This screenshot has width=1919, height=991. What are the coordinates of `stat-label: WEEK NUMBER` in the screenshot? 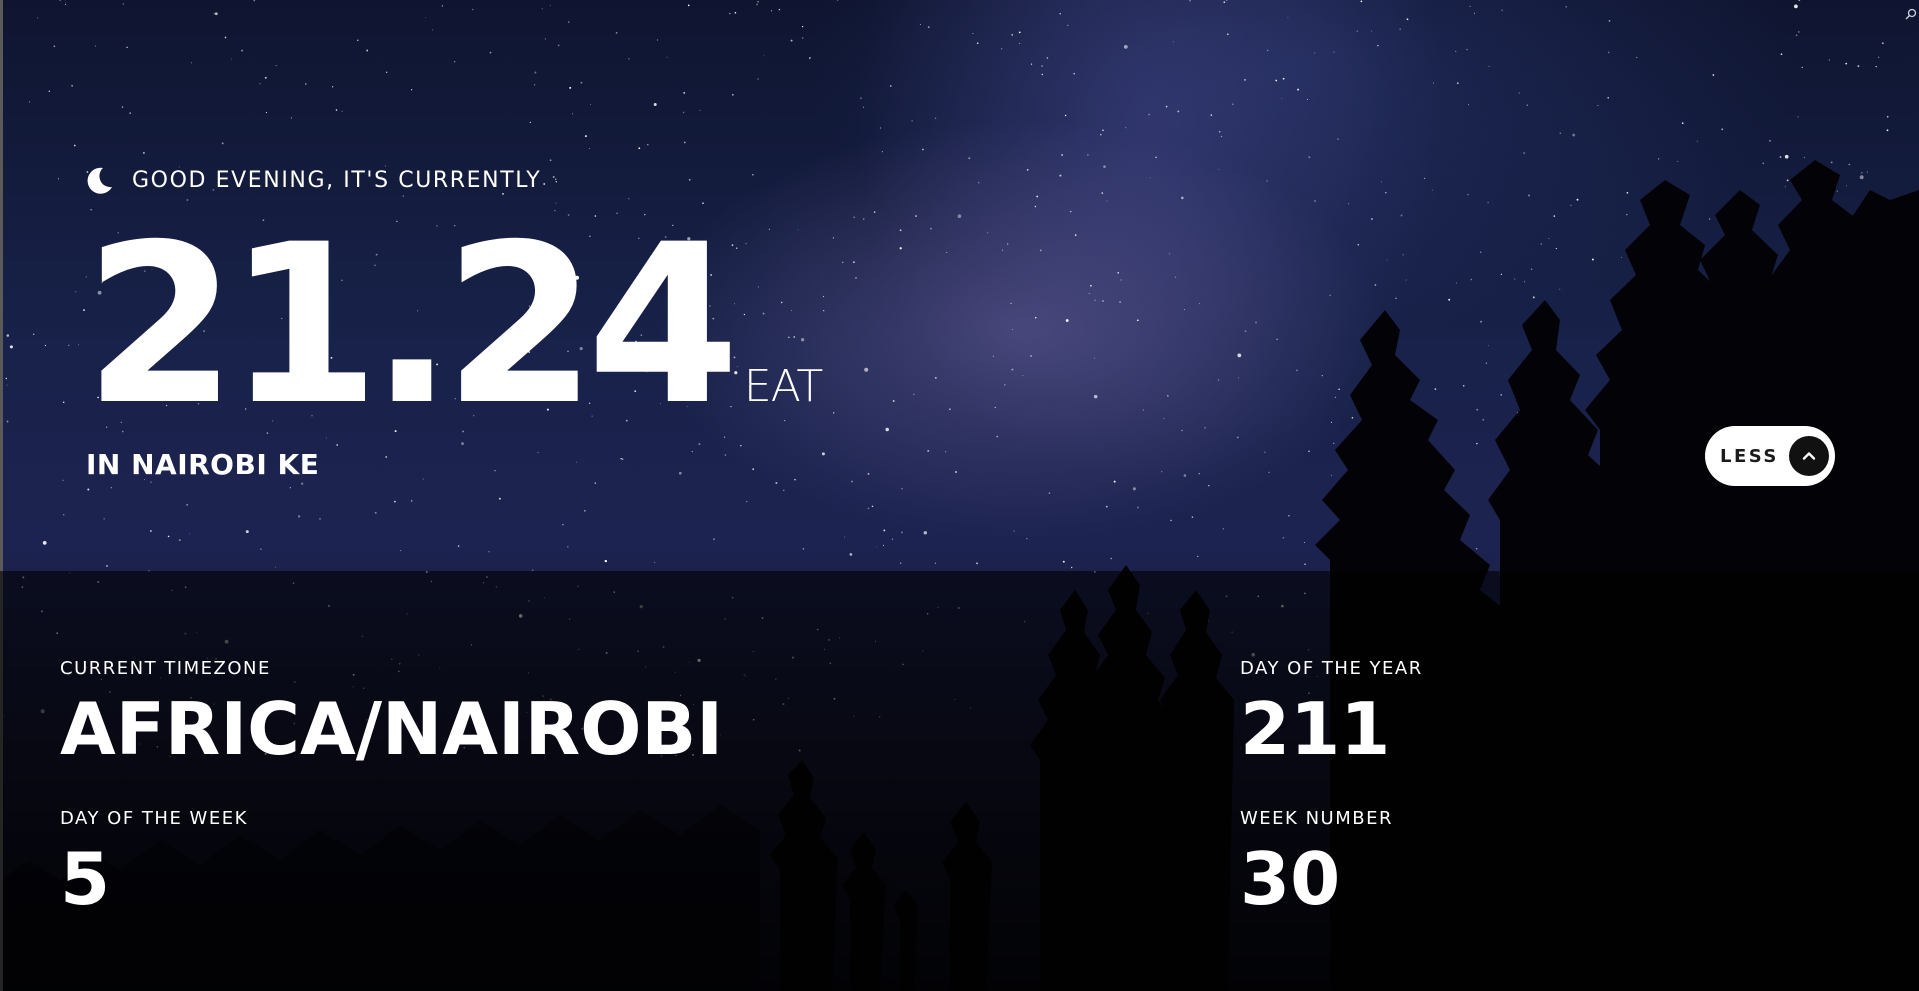 It's located at (1316, 818).